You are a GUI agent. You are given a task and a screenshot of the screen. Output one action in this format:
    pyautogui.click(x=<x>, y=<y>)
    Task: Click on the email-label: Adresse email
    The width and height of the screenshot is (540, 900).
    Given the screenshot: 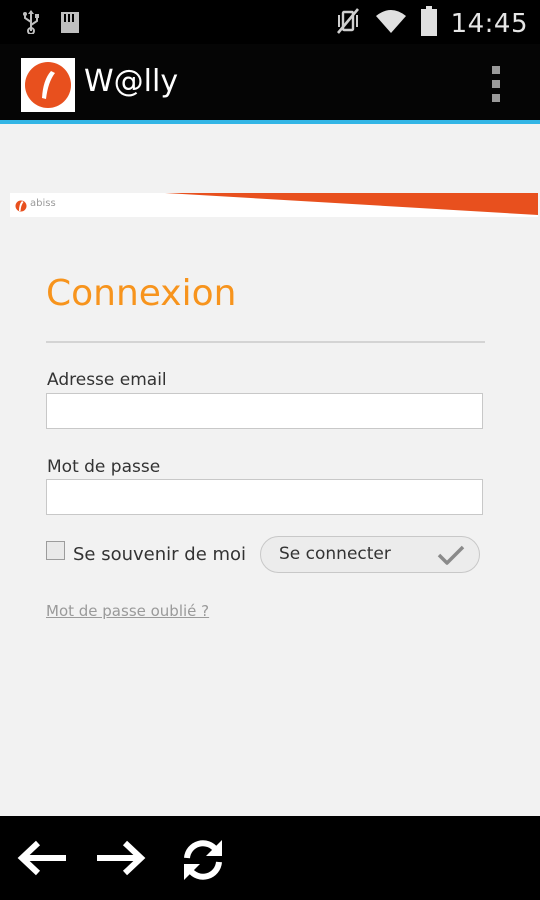 What is the action you would take?
    pyautogui.click(x=107, y=380)
    